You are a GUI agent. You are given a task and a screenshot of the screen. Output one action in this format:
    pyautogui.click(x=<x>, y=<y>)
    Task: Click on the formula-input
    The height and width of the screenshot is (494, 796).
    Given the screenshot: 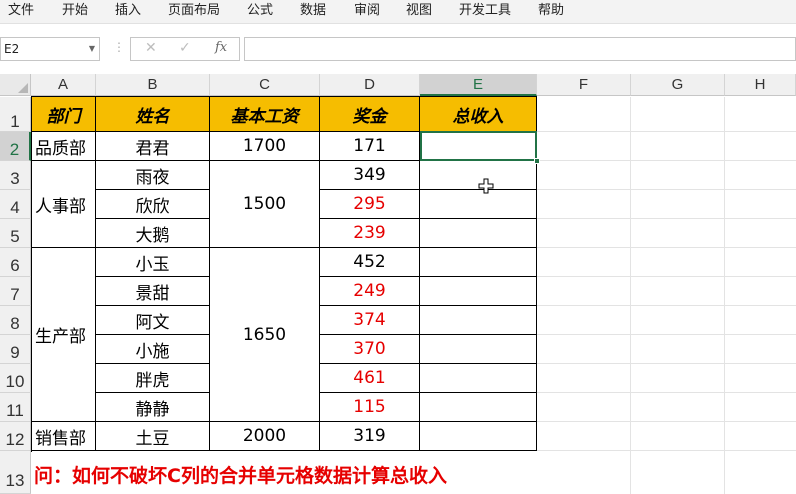 What is the action you would take?
    pyautogui.click(x=520, y=49)
    